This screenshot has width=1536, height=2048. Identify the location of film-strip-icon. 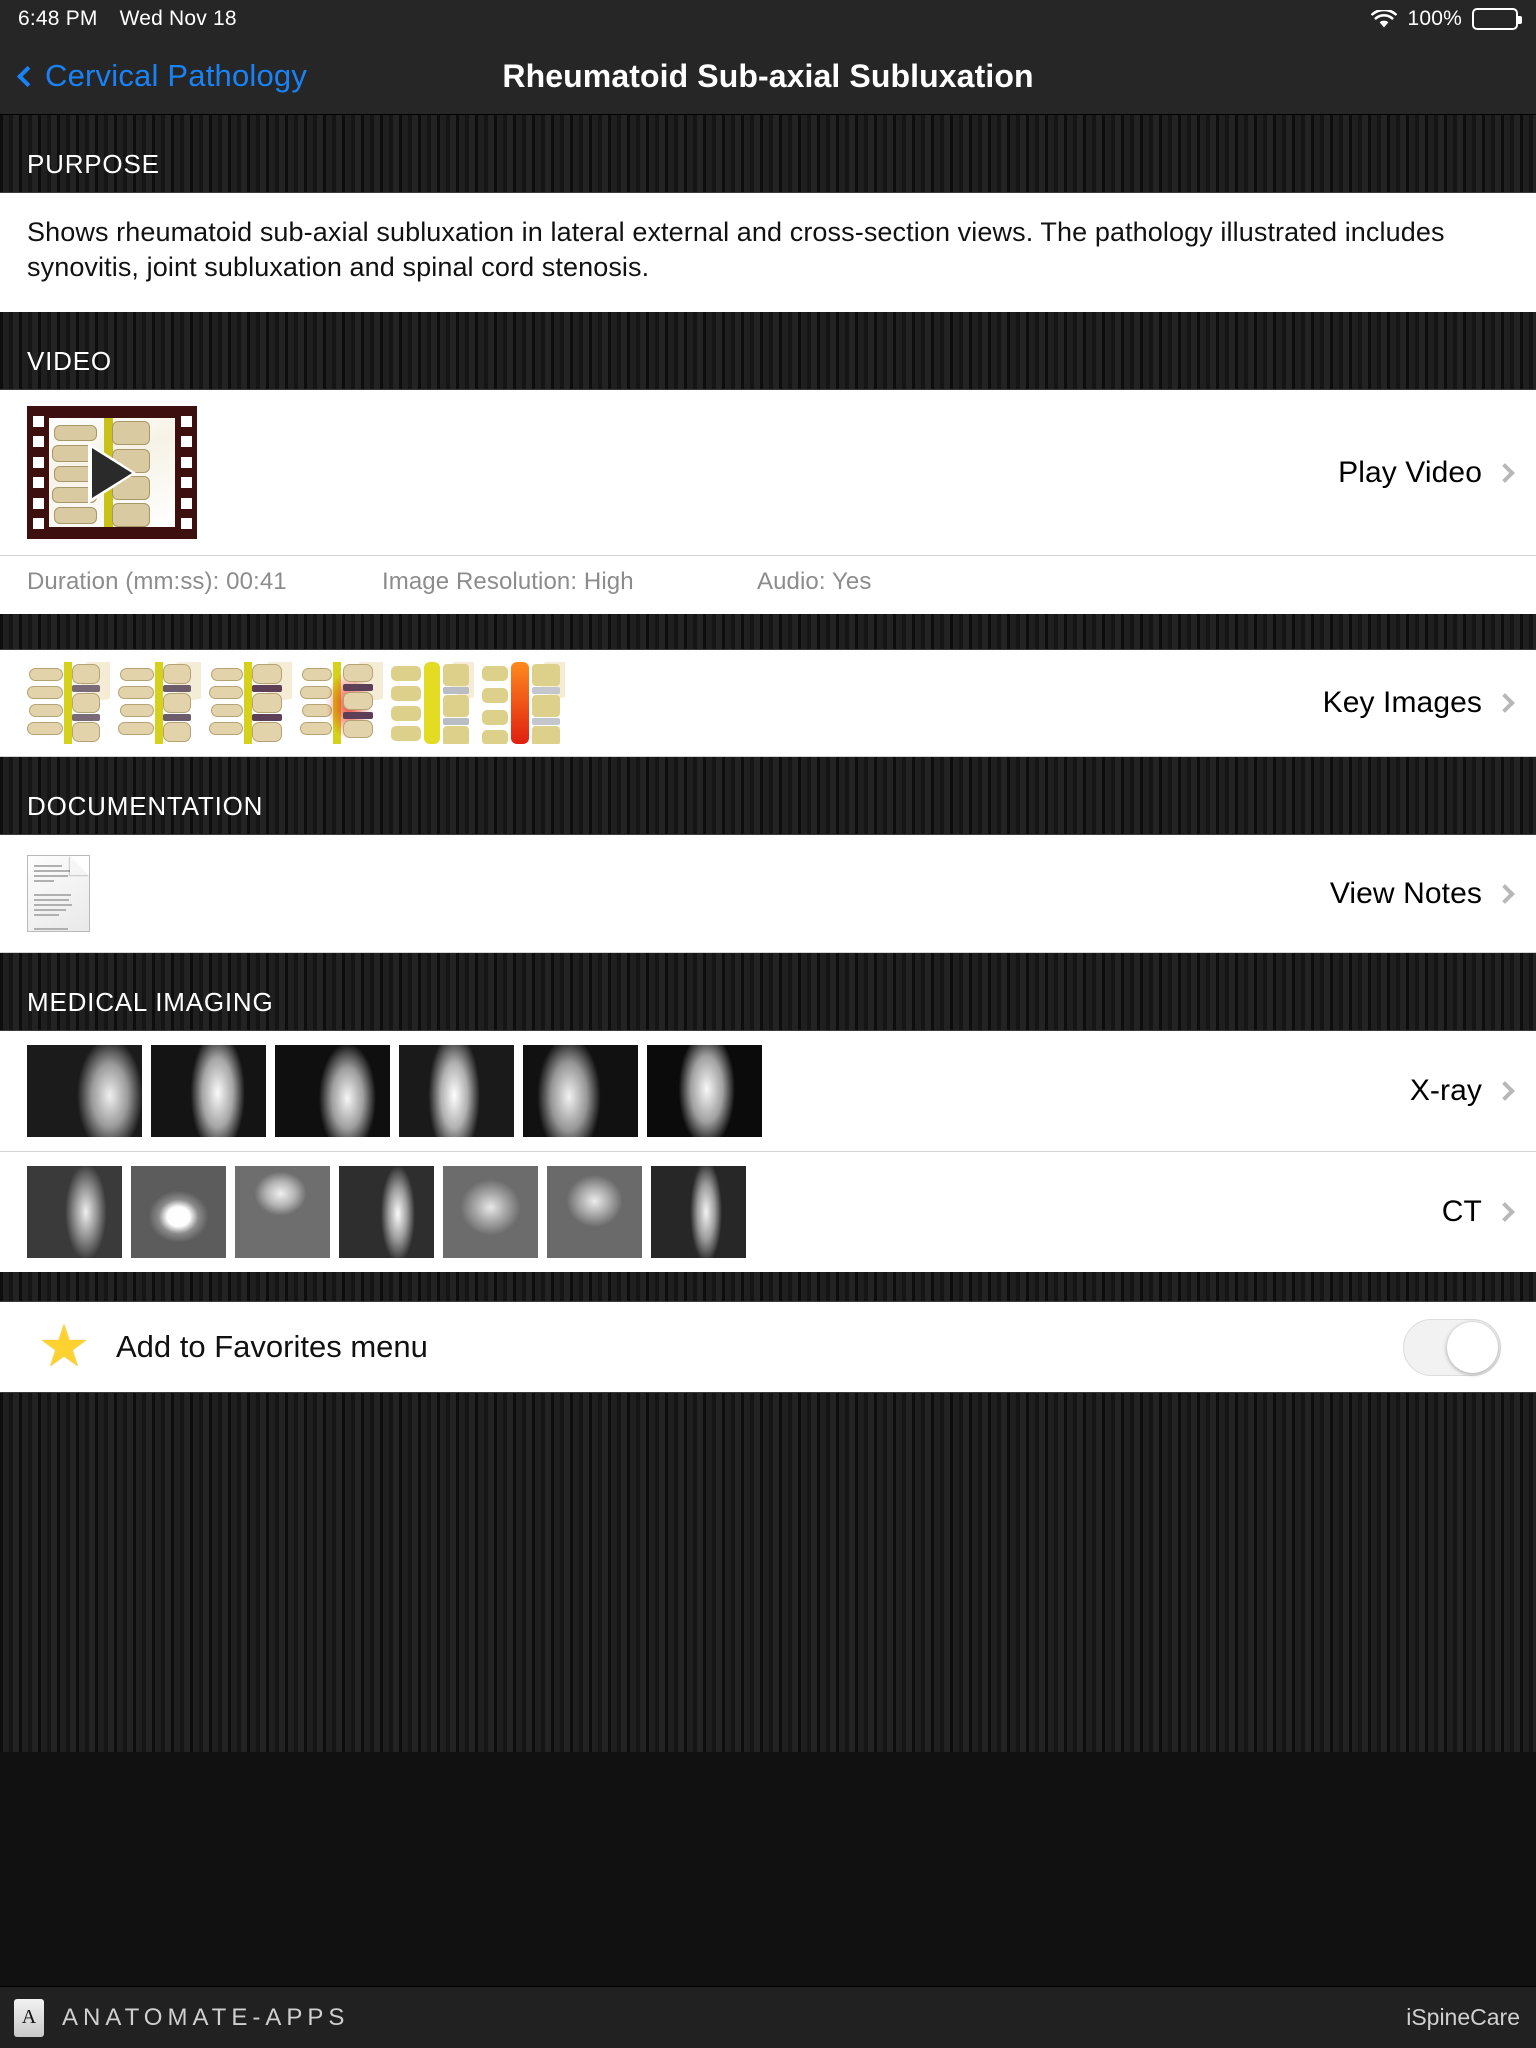
(112, 473).